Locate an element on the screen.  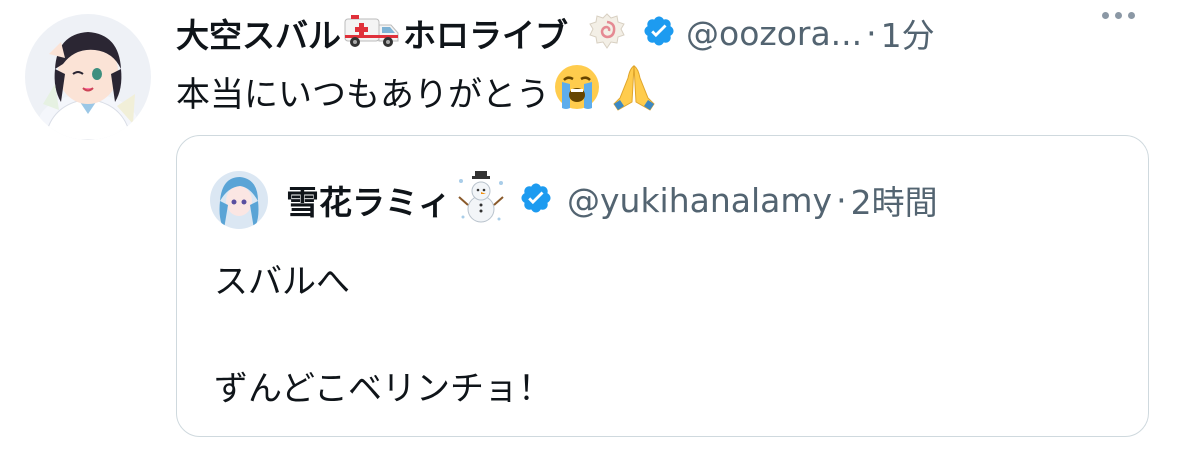
tweet-text: 本当にいつもありがとう is located at coordinates (363, 94).